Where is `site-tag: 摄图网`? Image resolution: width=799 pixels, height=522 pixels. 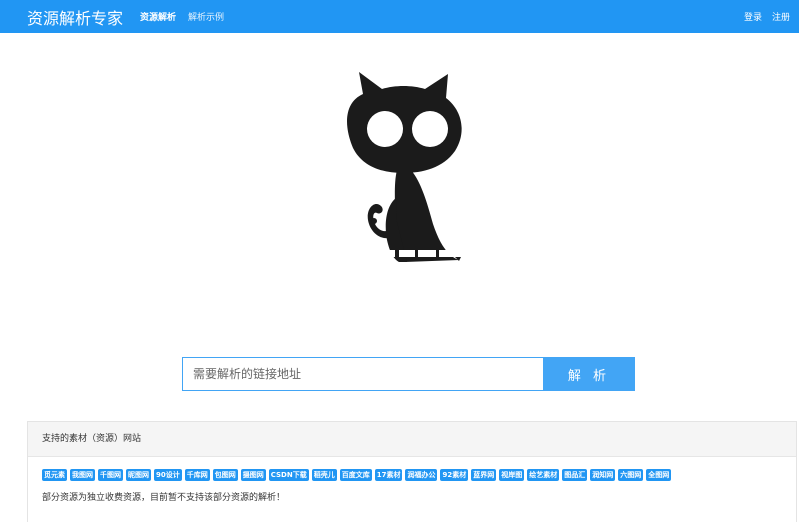
site-tag: 摄图网 is located at coordinates (253, 475).